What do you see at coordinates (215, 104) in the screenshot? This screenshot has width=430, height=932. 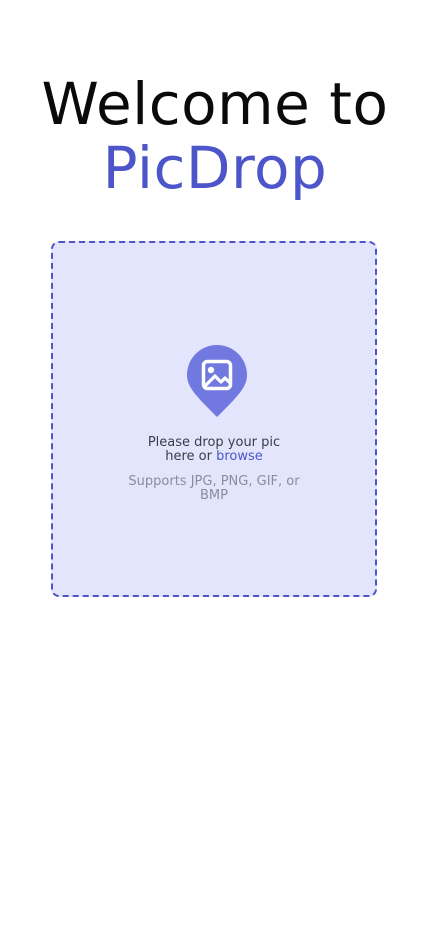 I see `title-line-welcome: Welcome to` at bounding box center [215, 104].